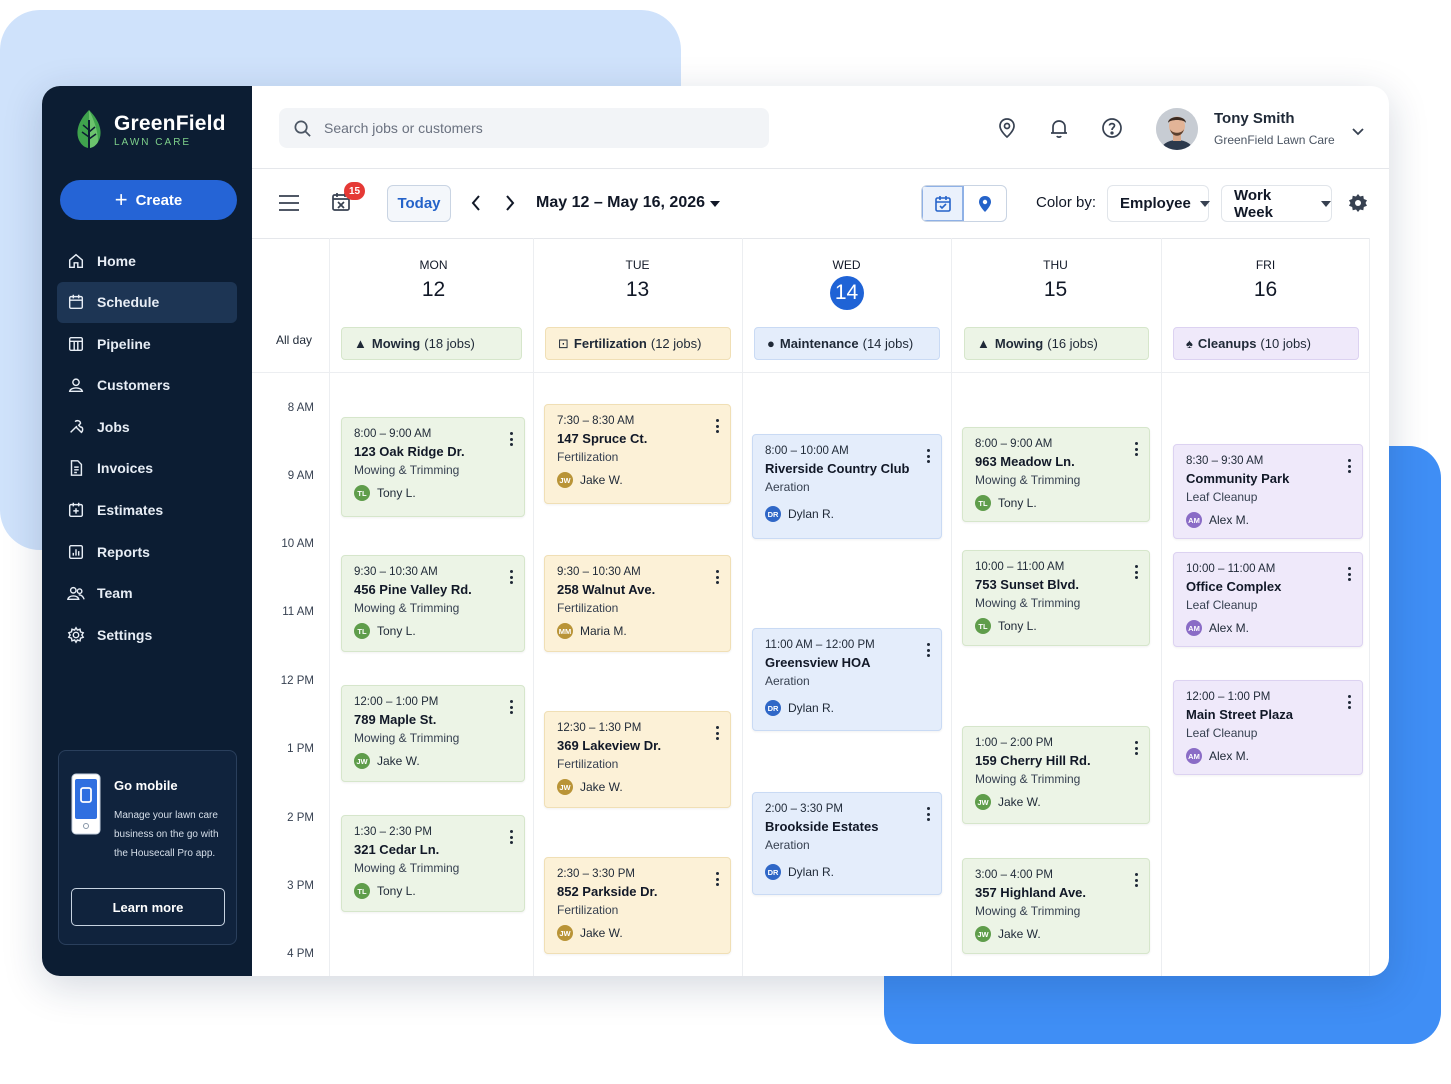 Image resolution: width=1451 pixels, height=1084 pixels. What do you see at coordinates (637, 289) in the screenshot?
I see `day-number: 13` at bounding box center [637, 289].